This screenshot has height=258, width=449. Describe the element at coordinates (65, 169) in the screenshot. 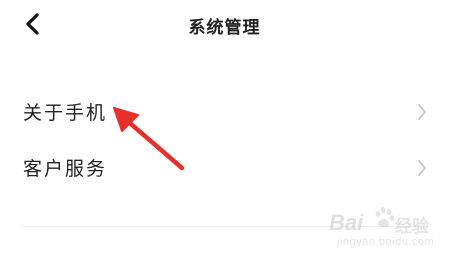

I see `menu-item-label: 客户服务` at that location.